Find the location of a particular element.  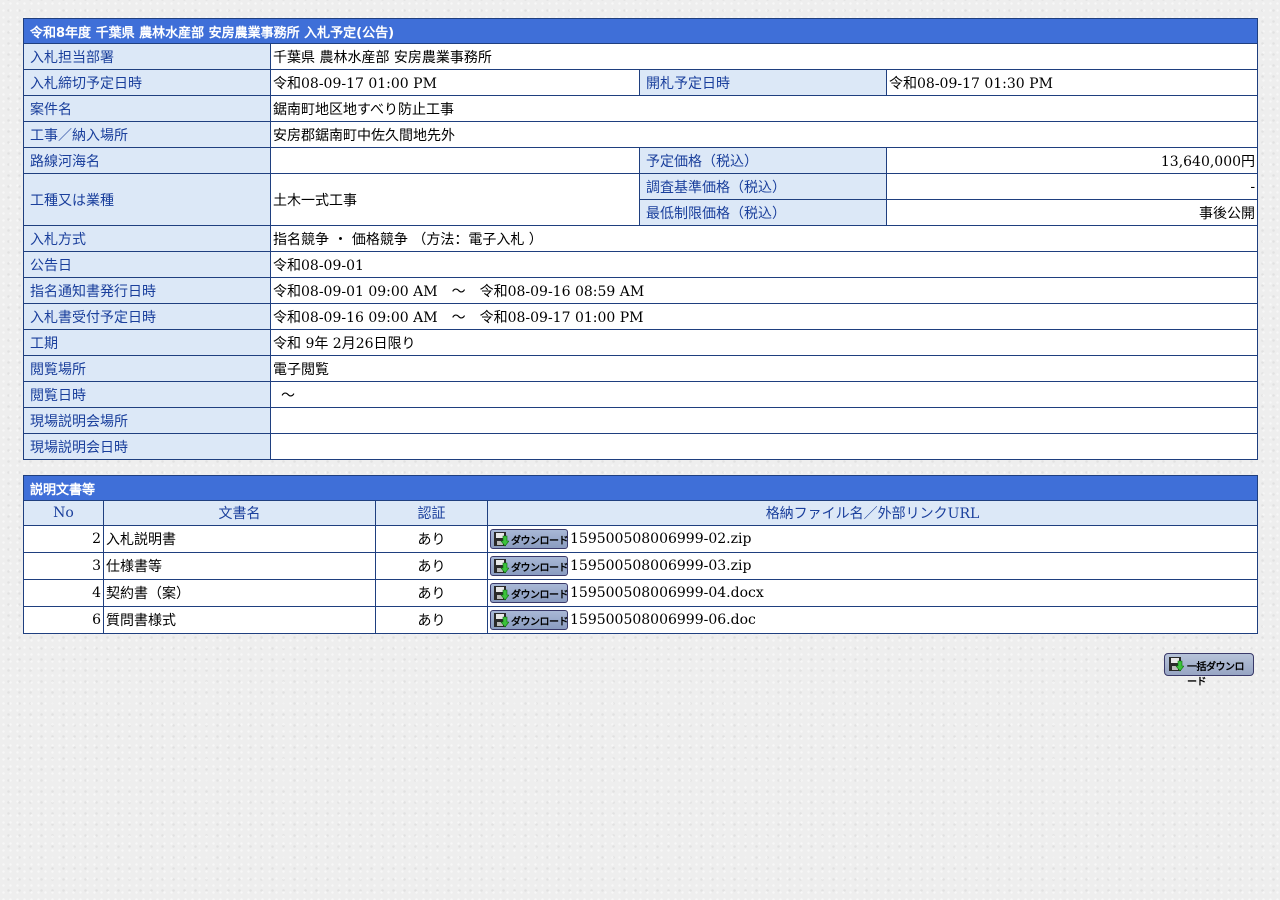

briefing-place-label: 現場説明会場所 is located at coordinates (147, 420).